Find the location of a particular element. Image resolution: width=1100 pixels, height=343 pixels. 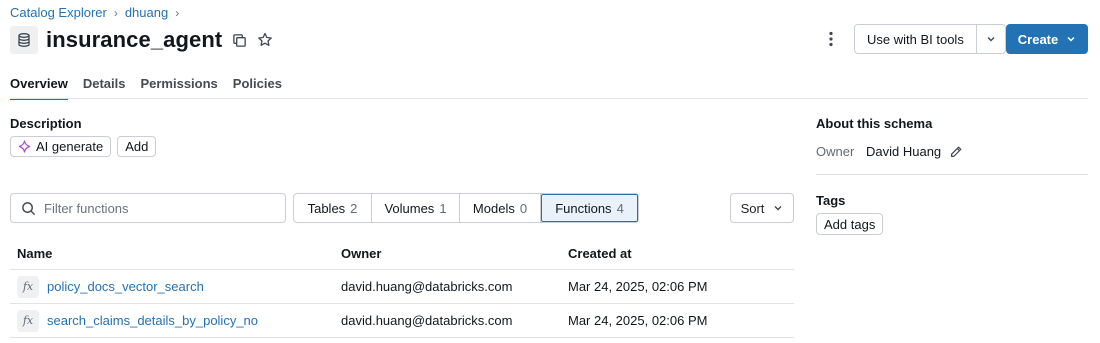

description-label: Description is located at coordinates (46, 123).